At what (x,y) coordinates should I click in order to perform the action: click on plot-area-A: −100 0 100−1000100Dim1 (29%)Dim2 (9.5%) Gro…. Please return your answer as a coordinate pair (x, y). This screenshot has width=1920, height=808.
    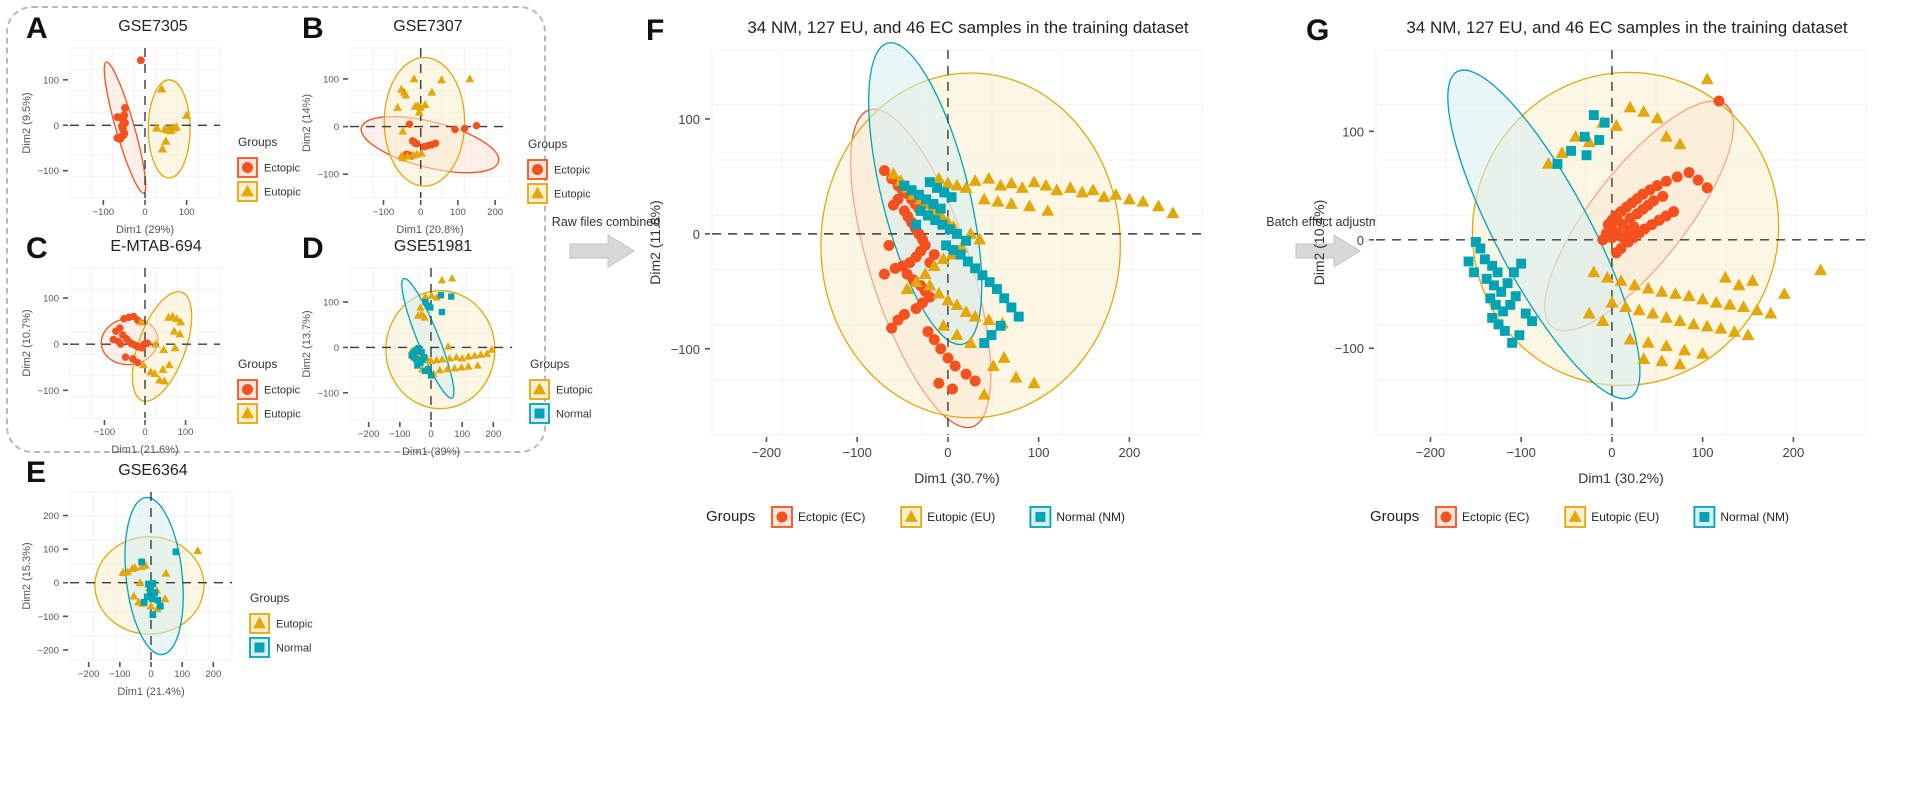
    Looking at the image, I should click on (161, 141).